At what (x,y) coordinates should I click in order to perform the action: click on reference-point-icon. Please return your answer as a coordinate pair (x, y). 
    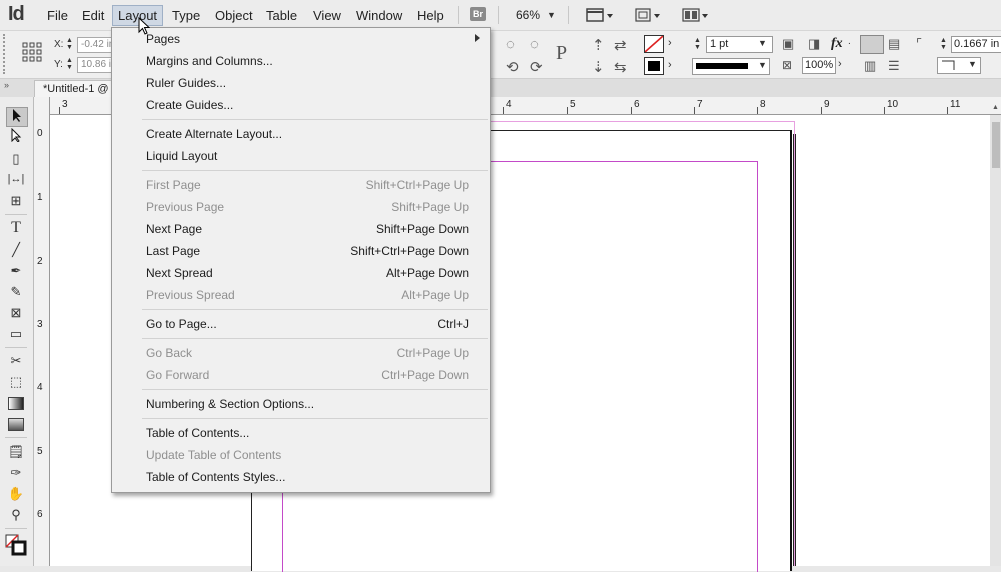
    Looking at the image, I should click on (32, 52).